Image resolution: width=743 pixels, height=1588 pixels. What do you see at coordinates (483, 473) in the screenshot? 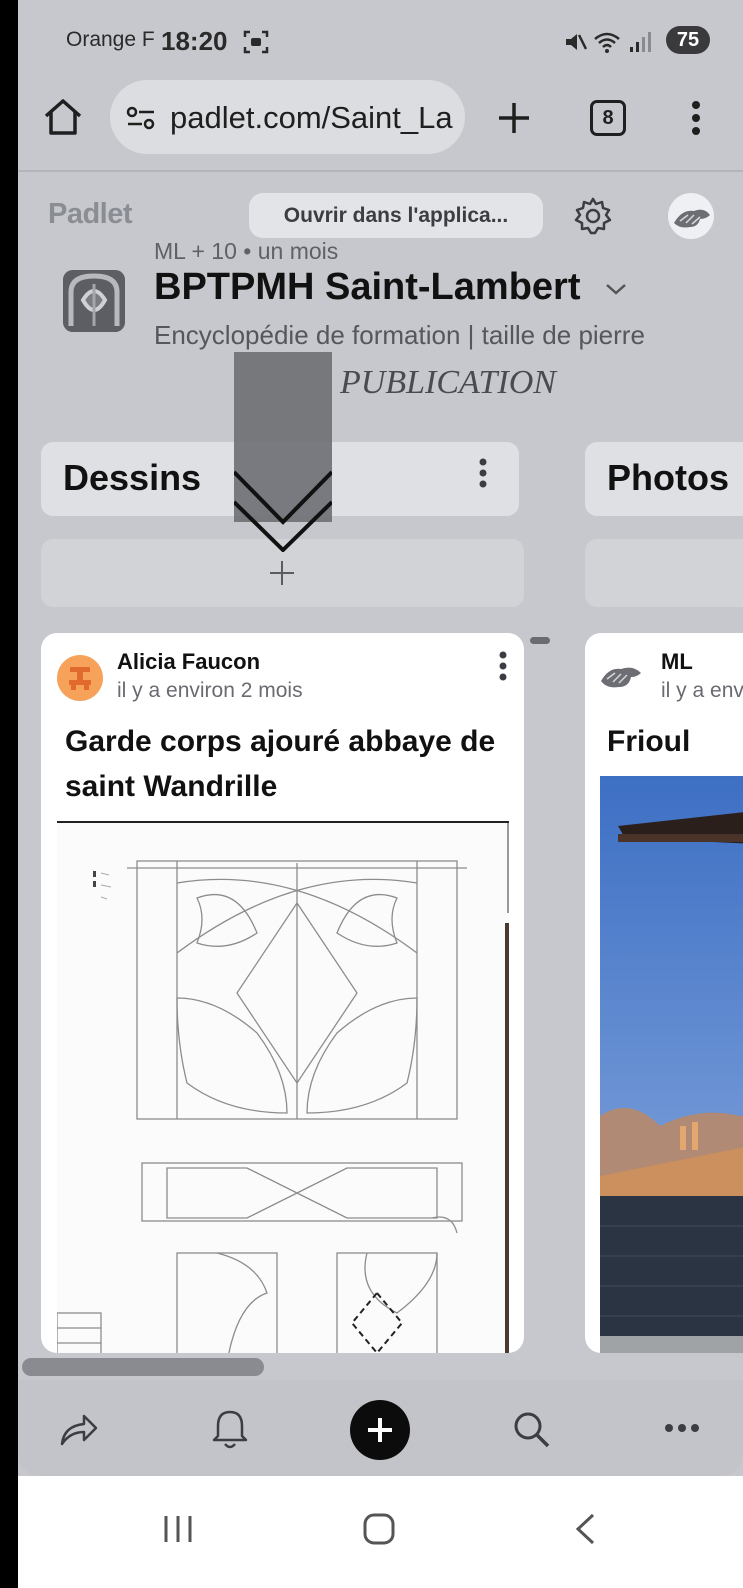
I see `section-menu-icon` at bounding box center [483, 473].